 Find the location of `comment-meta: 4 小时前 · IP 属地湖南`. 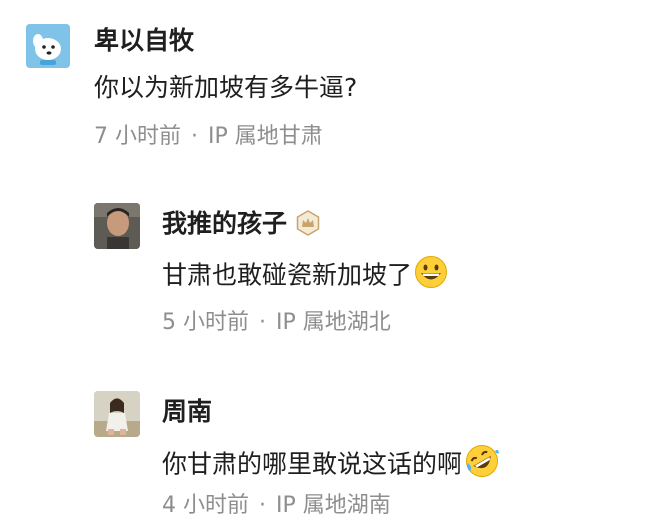

comment-meta: 4 小时前 · IP 属地湖南 is located at coordinates (276, 506).